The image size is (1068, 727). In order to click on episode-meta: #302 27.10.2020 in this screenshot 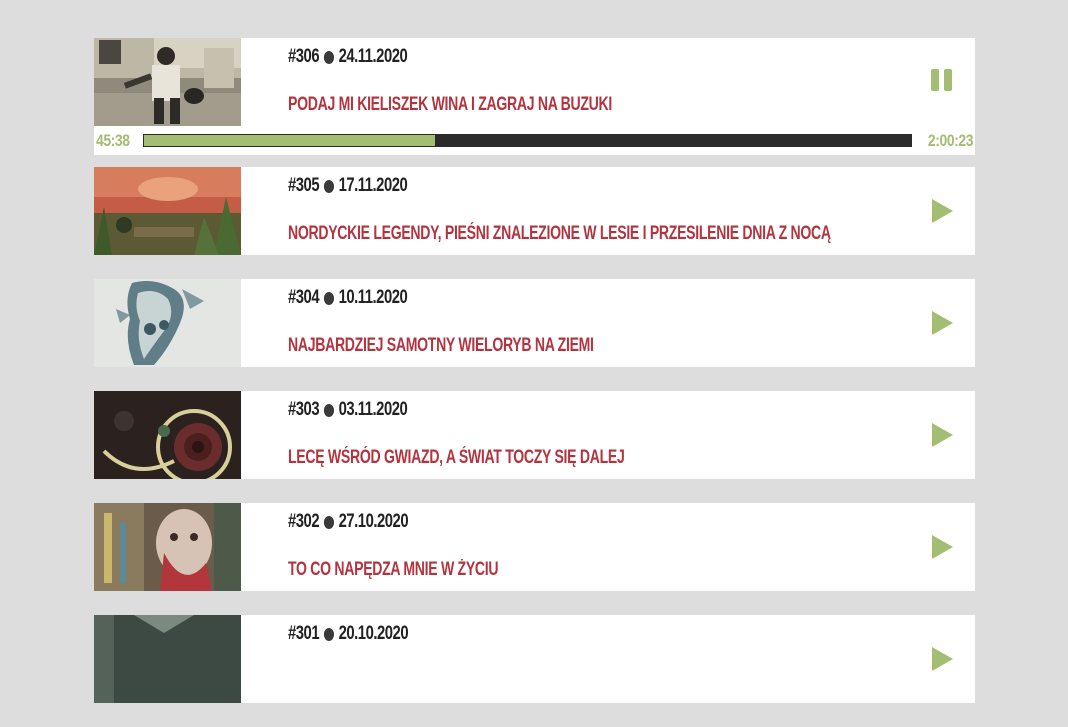, I will do `click(348, 522)`.